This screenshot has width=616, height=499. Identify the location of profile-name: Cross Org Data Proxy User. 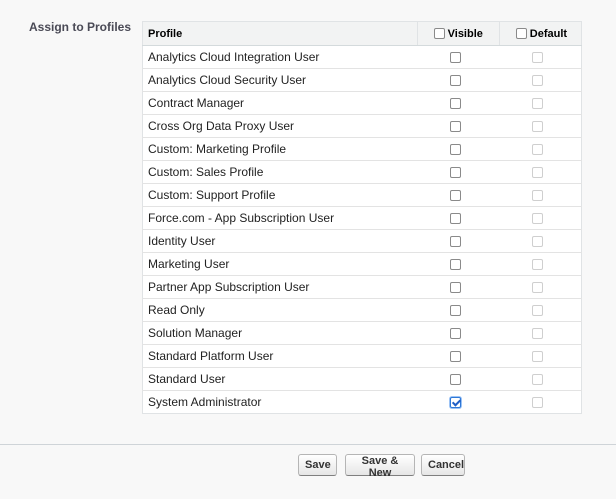
(280, 126).